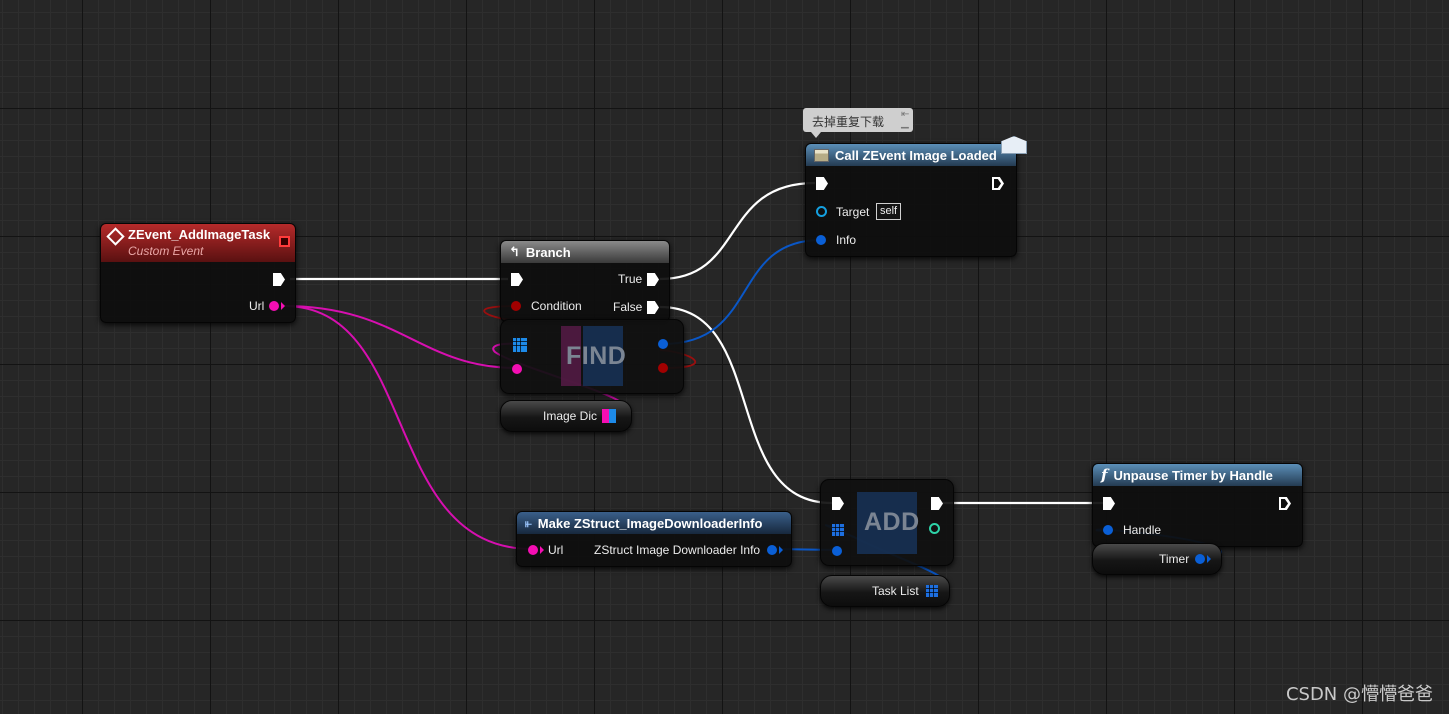 The image size is (1449, 714). I want to click on event-diamond-icon, so click(115, 236).